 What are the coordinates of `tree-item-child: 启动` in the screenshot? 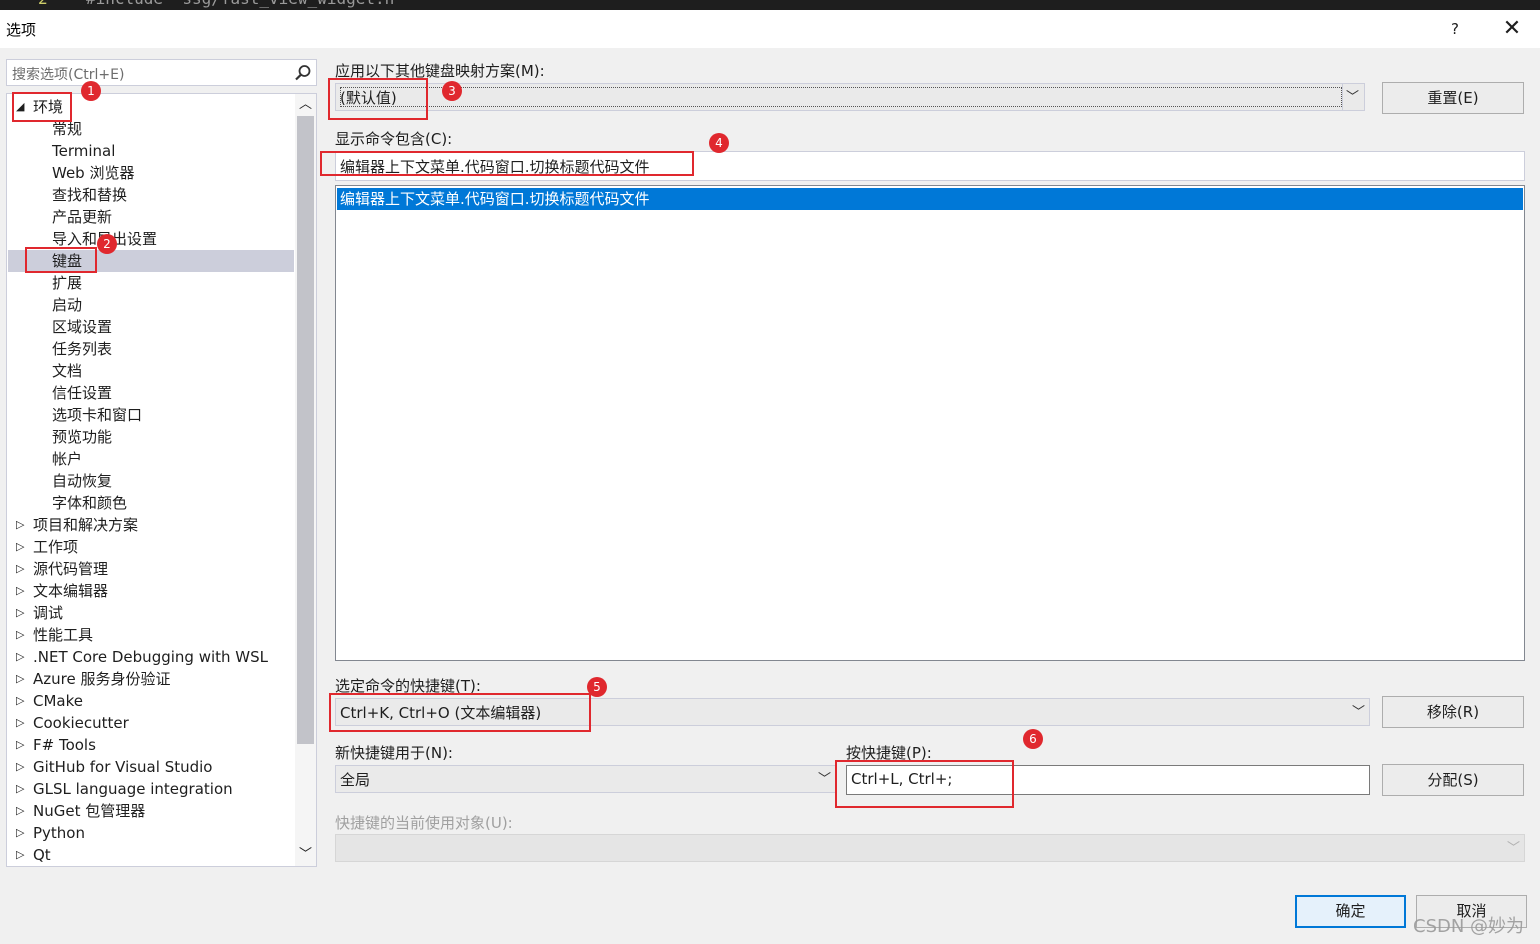 It's located at (151, 305).